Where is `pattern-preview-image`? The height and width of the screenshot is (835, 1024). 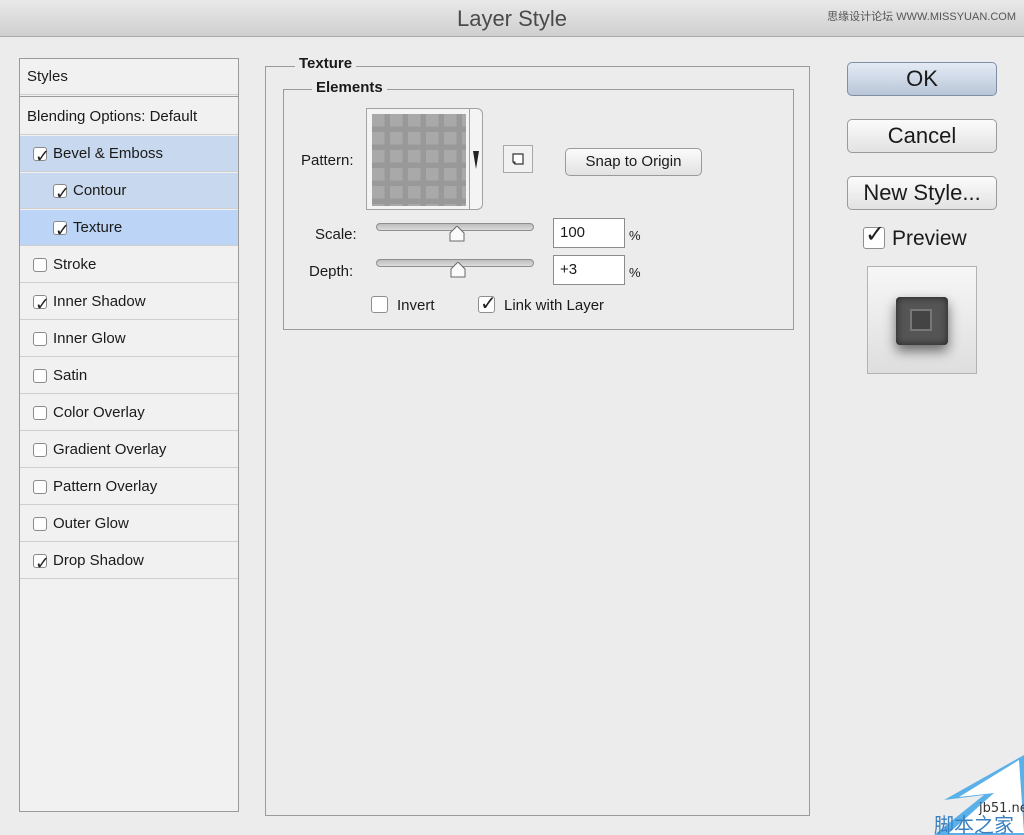 pattern-preview-image is located at coordinates (419, 160).